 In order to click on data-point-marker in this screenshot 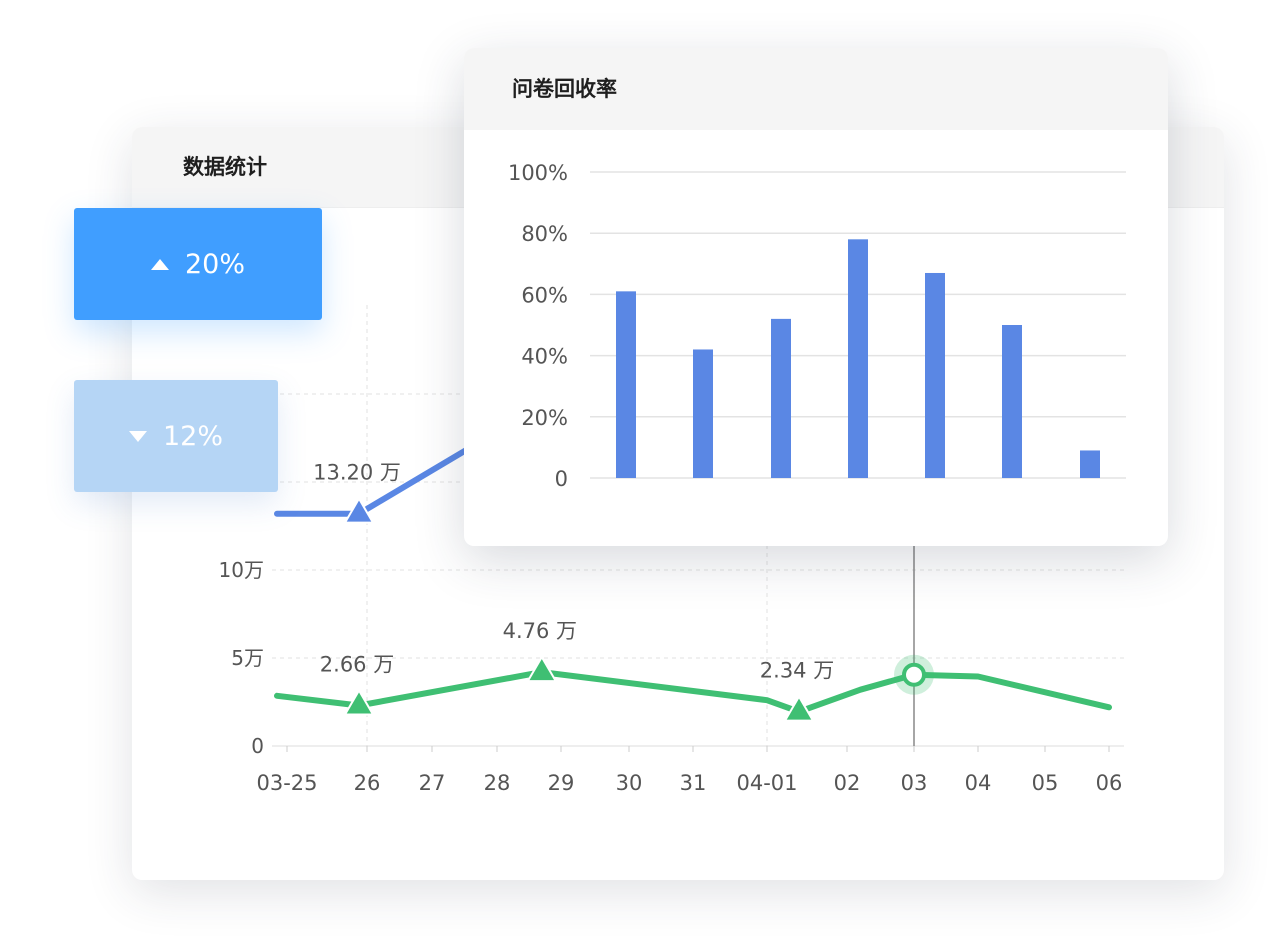, I will do `click(542, 669)`.